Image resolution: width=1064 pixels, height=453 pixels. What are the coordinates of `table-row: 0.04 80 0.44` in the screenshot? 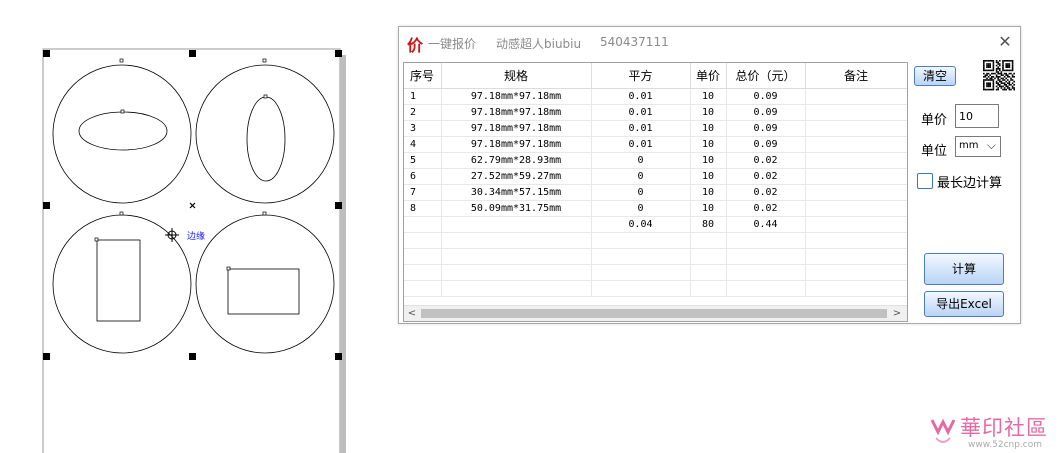 It's located at (655, 224).